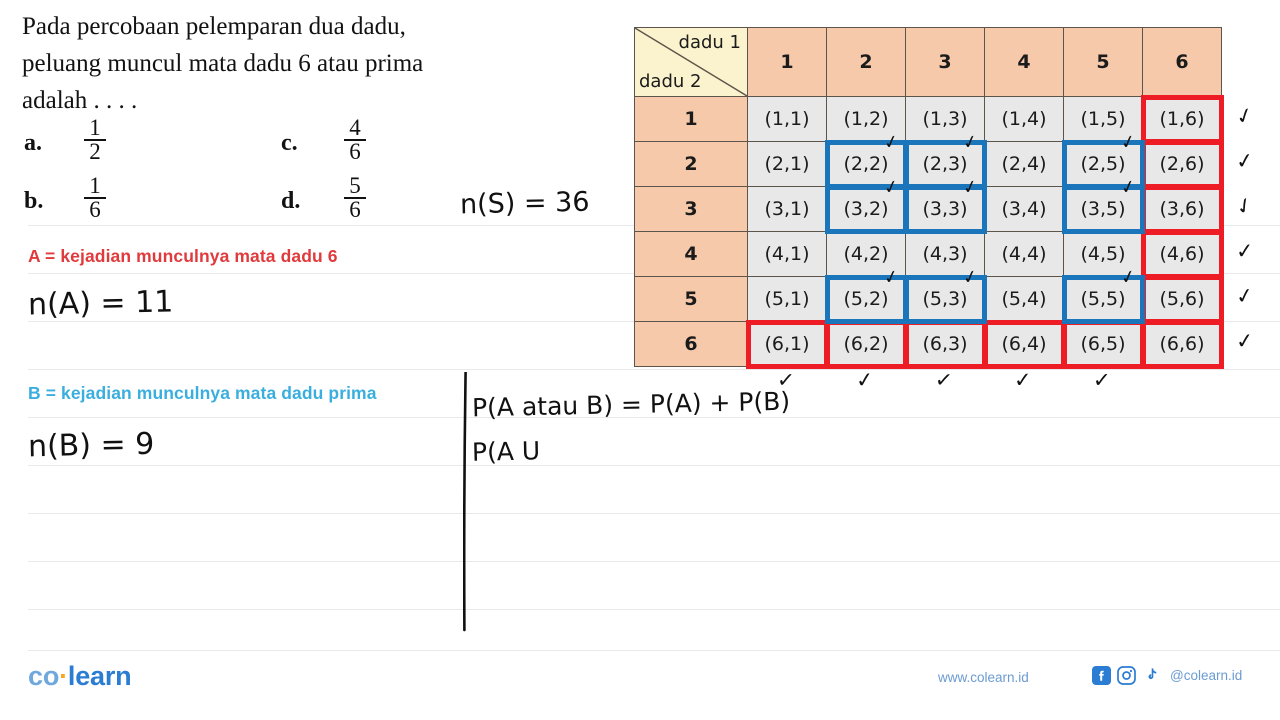 The width and height of the screenshot is (1280, 720). What do you see at coordinates (95, 151) in the screenshot?
I see `option-a-denominator: 2` at bounding box center [95, 151].